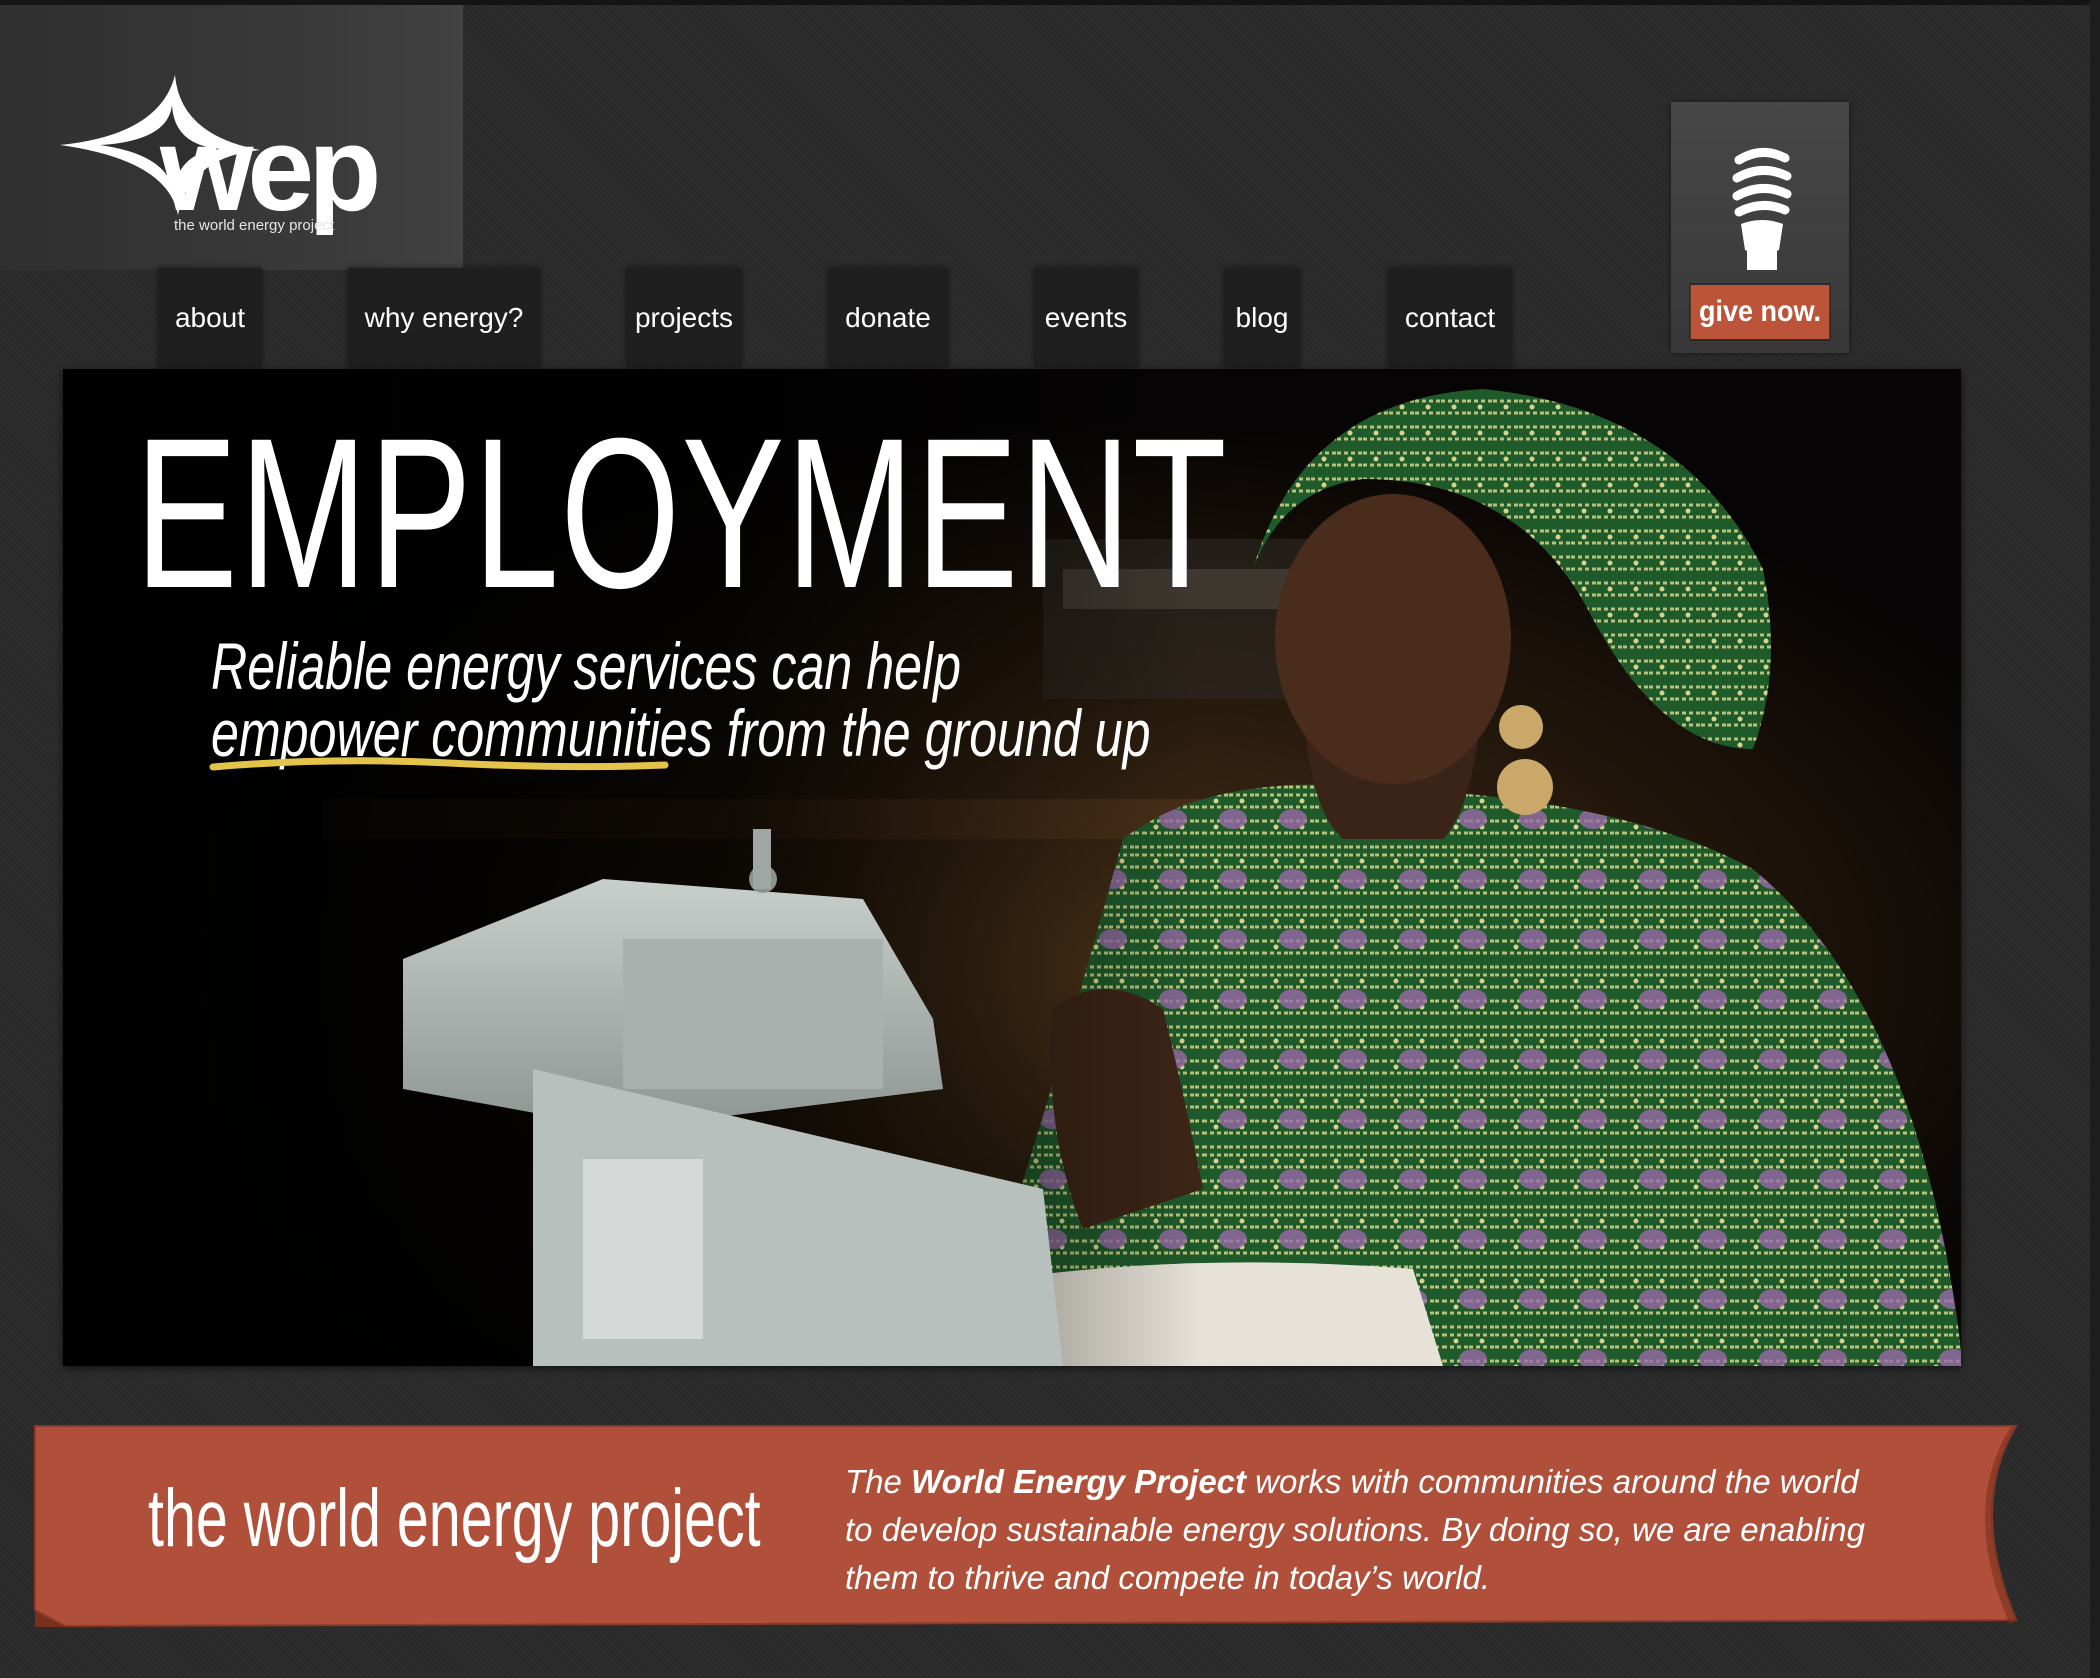 Image resolution: width=2100 pixels, height=1678 pixels. What do you see at coordinates (454, 1518) in the screenshot?
I see `ribbon-title: the world energy project` at bounding box center [454, 1518].